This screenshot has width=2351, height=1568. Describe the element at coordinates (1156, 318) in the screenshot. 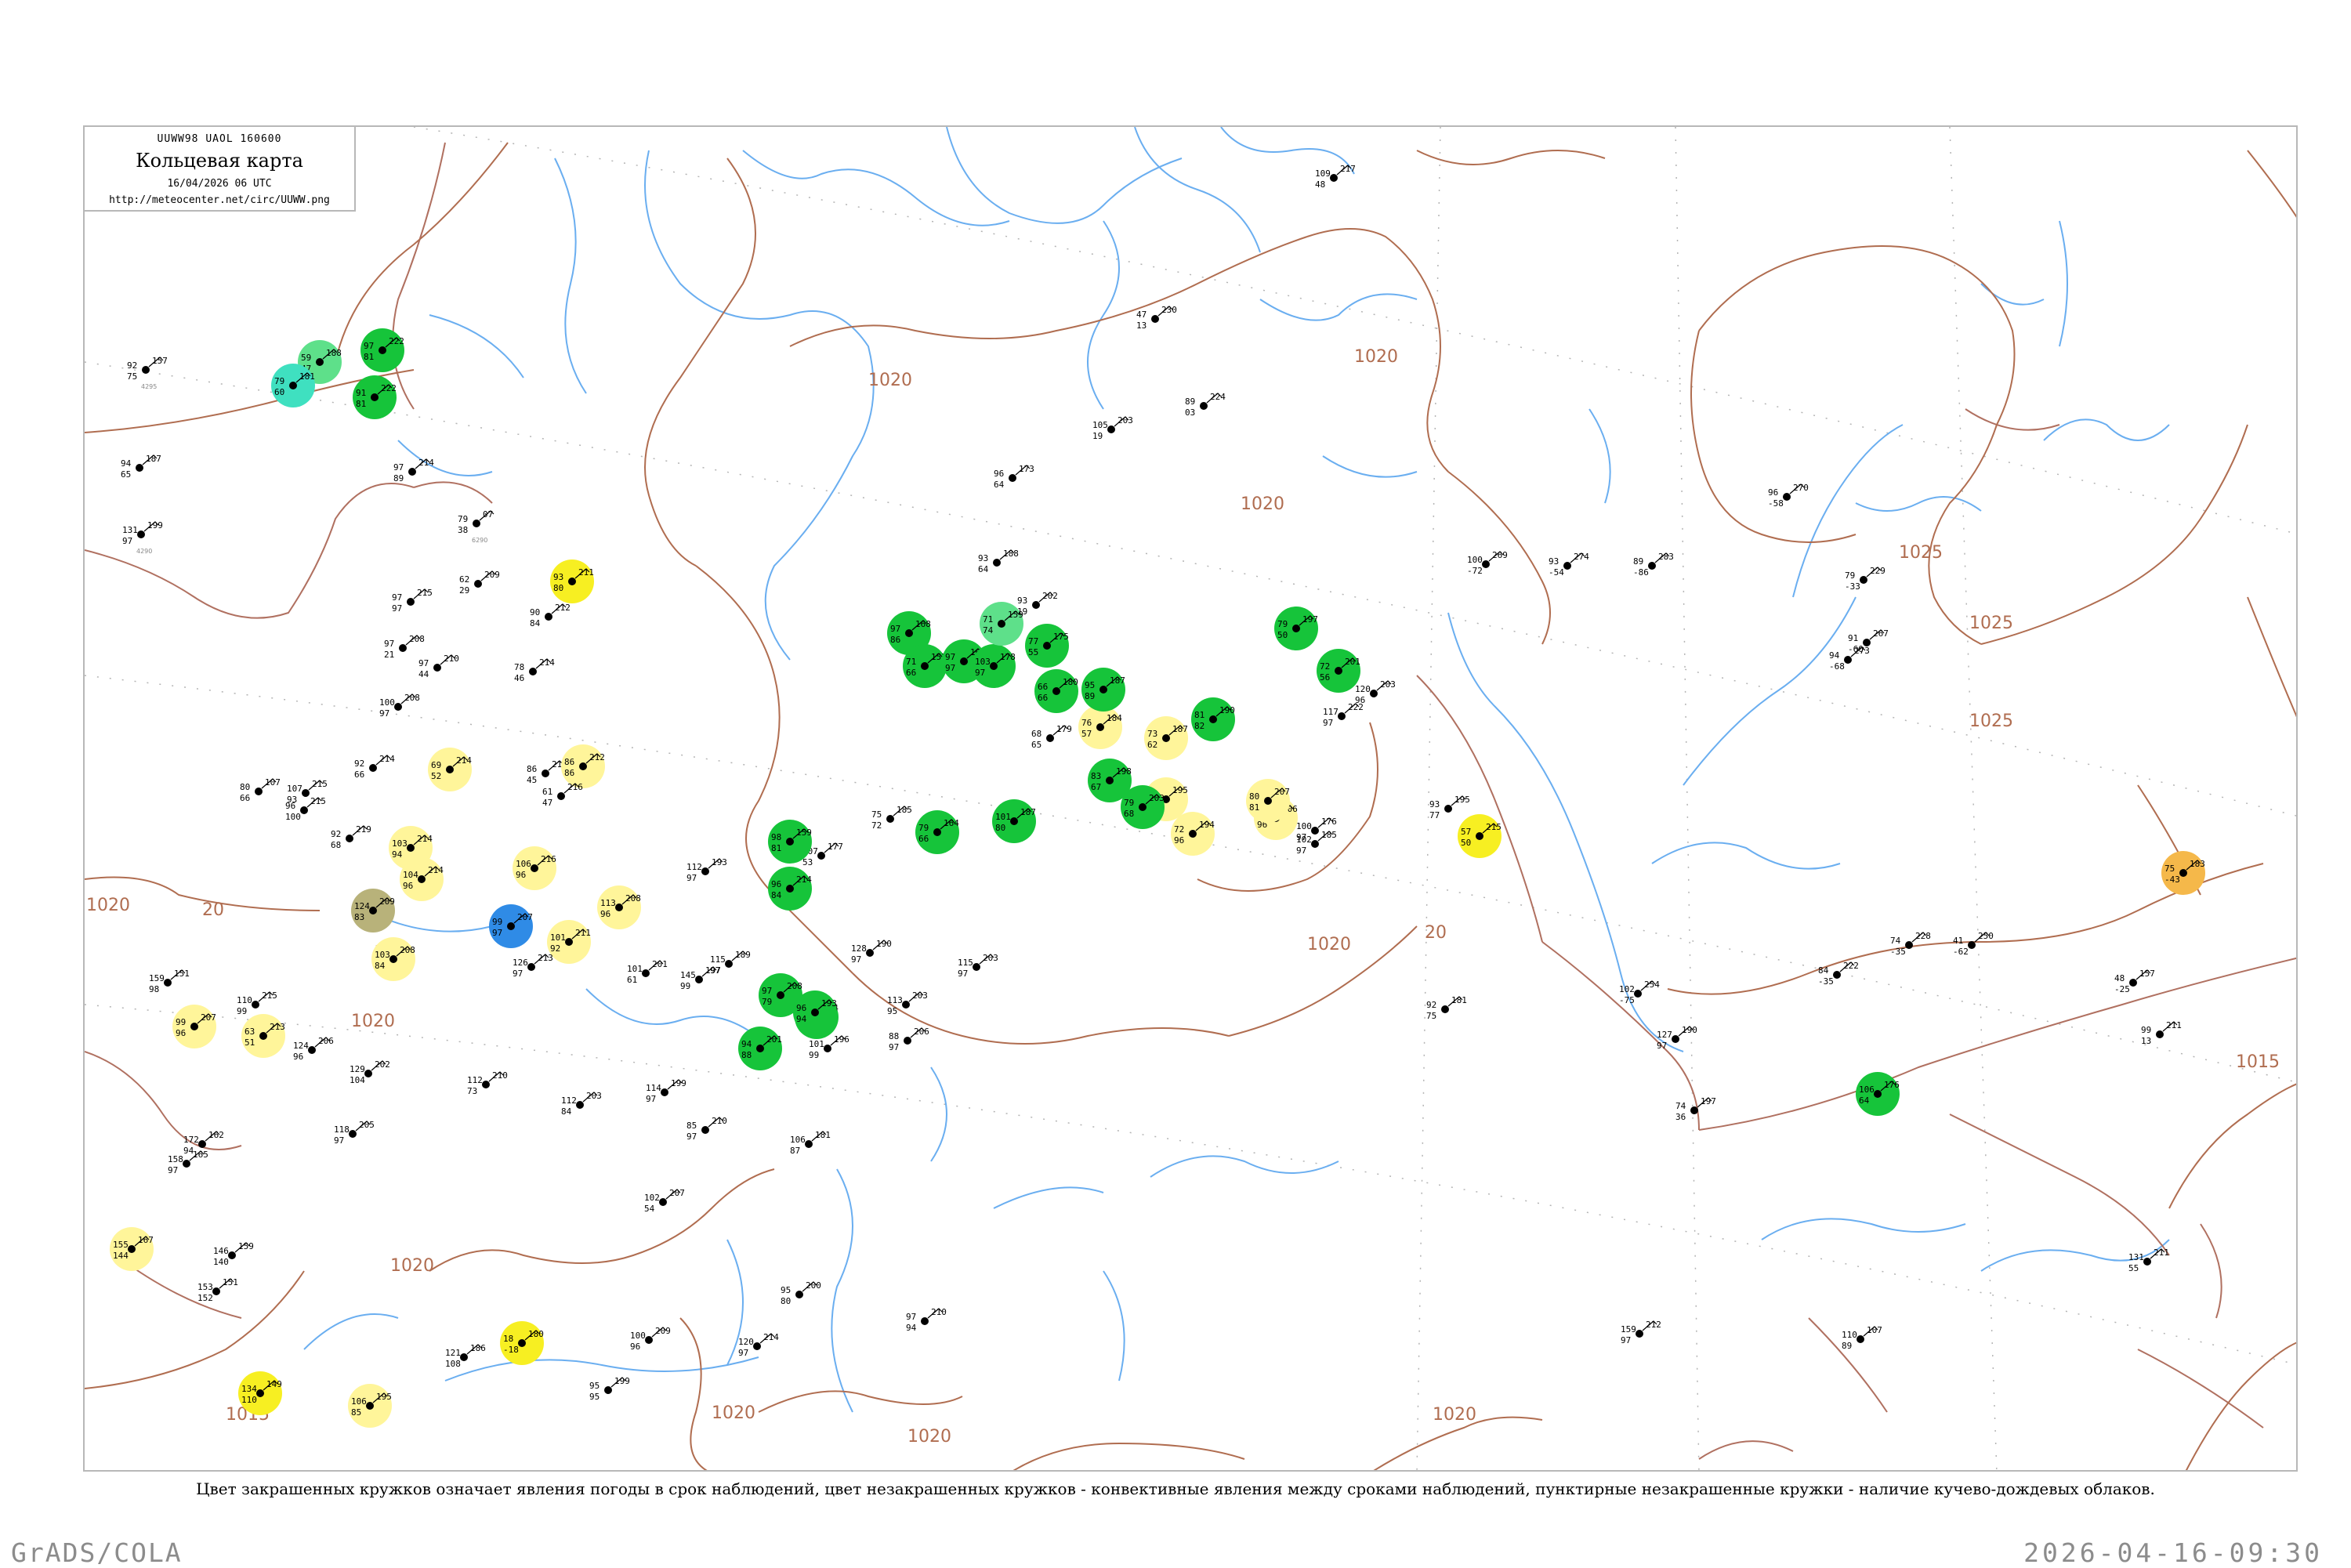

I see `station-s114: 47 230 13` at that location.